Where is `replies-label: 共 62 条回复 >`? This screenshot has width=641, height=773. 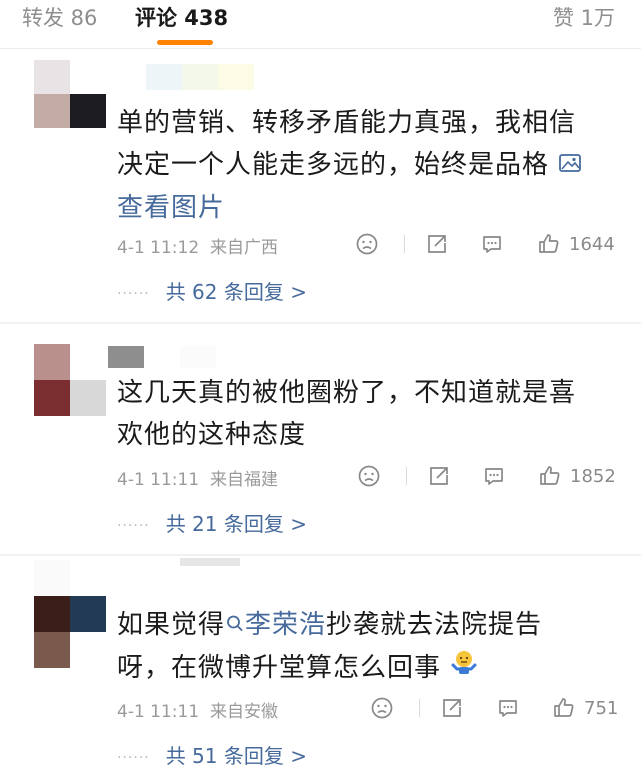
replies-label: 共 62 条回复 > is located at coordinates (236, 292).